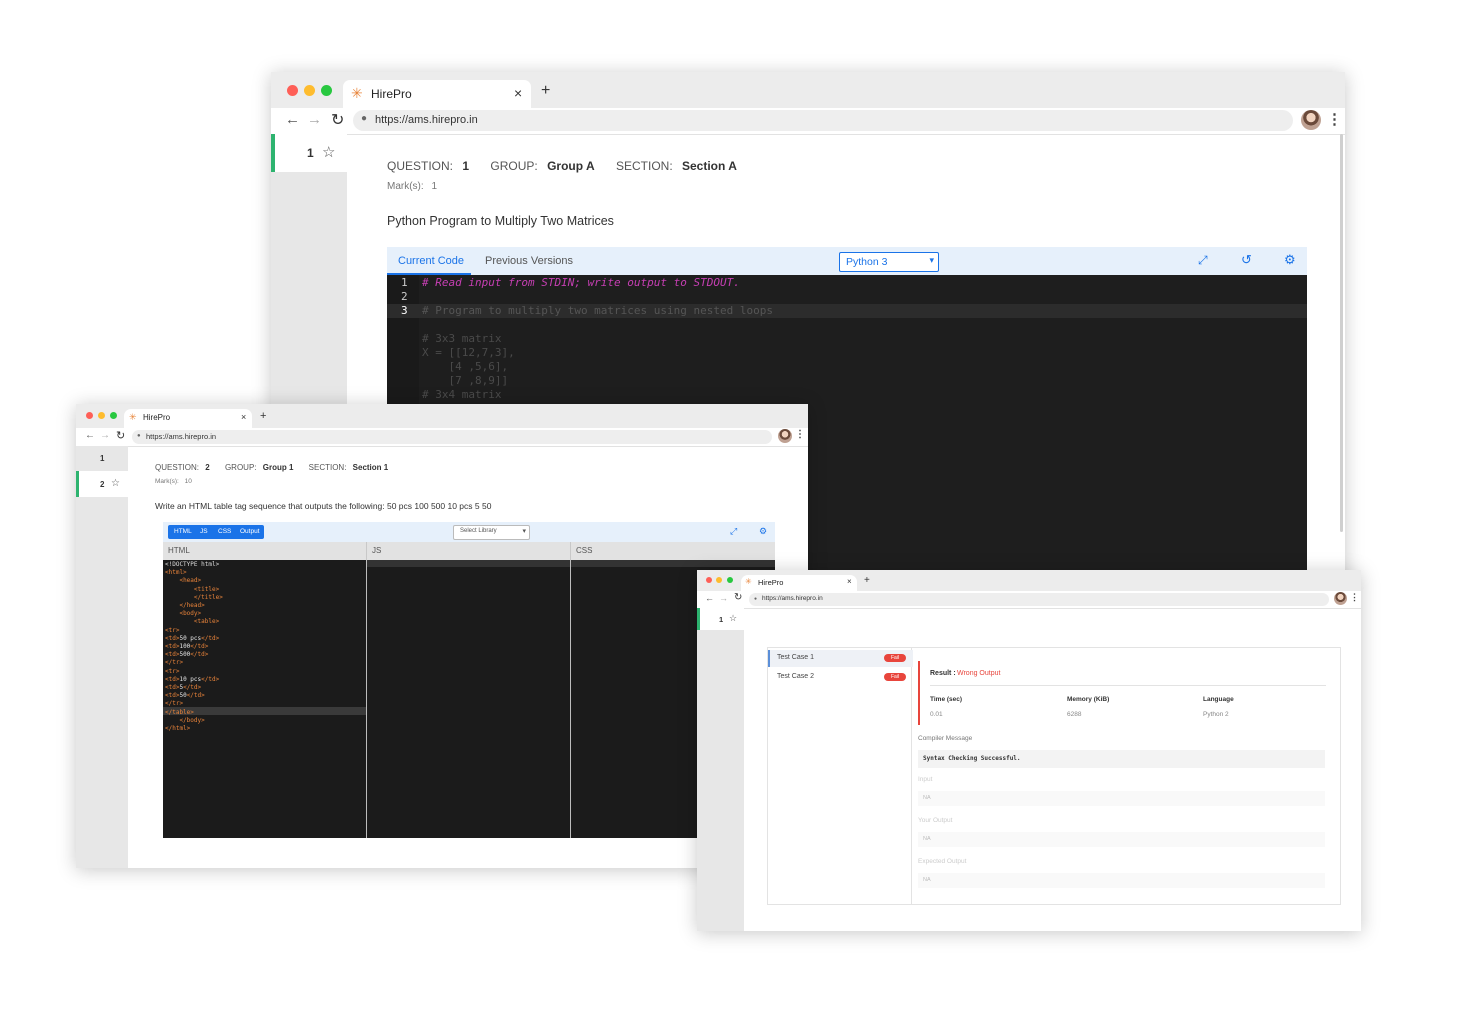 The width and height of the screenshot is (1470, 1013). Describe the element at coordinates (942, 861) in the screenshot. I see `expected-output-label: Expected Output` at that location.